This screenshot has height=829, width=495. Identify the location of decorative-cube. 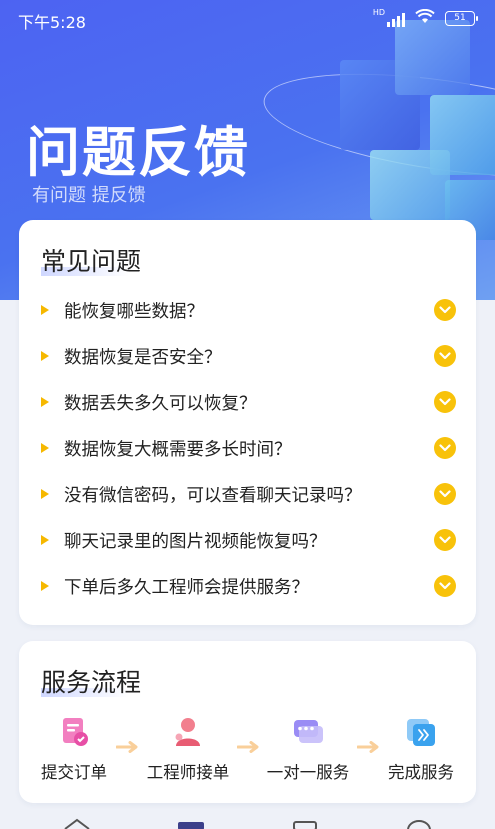
(410, 185).